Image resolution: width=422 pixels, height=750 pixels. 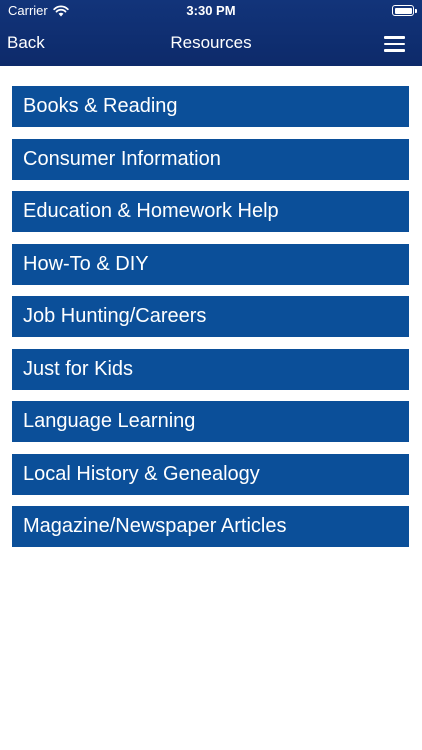 I want to click on page-title: Resources, so click(x=211, y=42).